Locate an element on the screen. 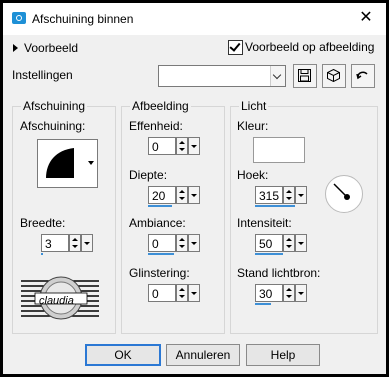 The width and height of the screenshot is (389, 377). smoothness-input: 0 is located at coordinates (162, 146).